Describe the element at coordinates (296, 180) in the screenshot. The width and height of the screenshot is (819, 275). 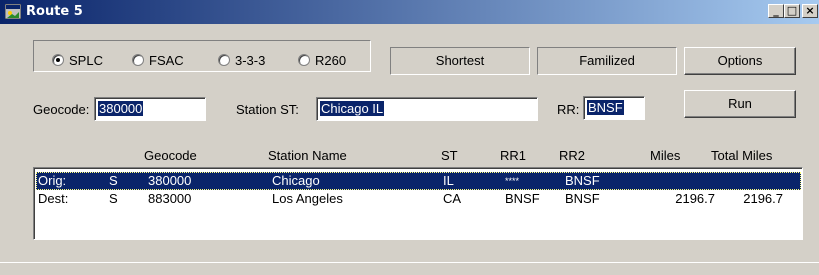
I see `cell-station: Chicago` at that location.